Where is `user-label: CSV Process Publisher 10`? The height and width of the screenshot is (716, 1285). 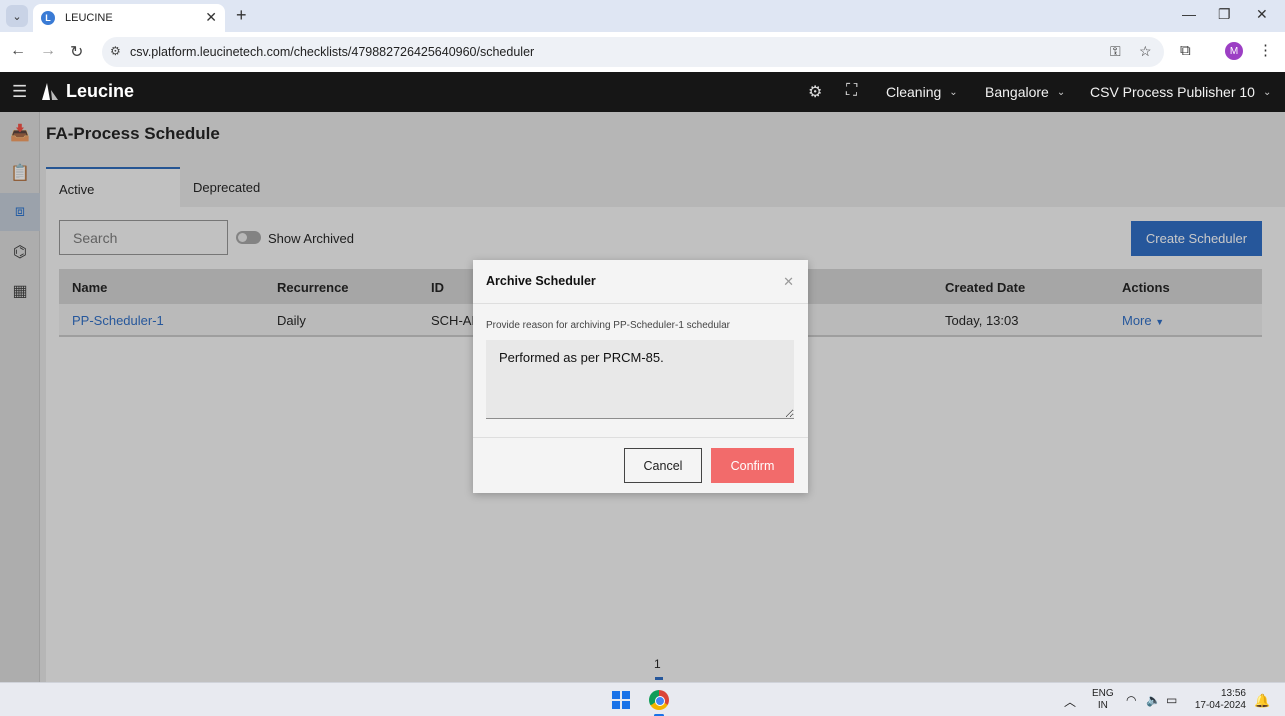
user-label: CSV Process Publisher 10 is located at coordinates (1172, 92).